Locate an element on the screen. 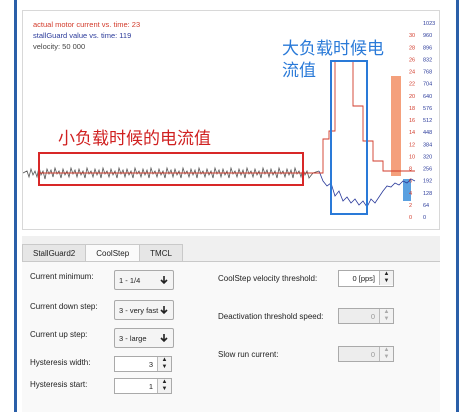  right-axis-tick-current: 10 is located at coordinates (412, 157).